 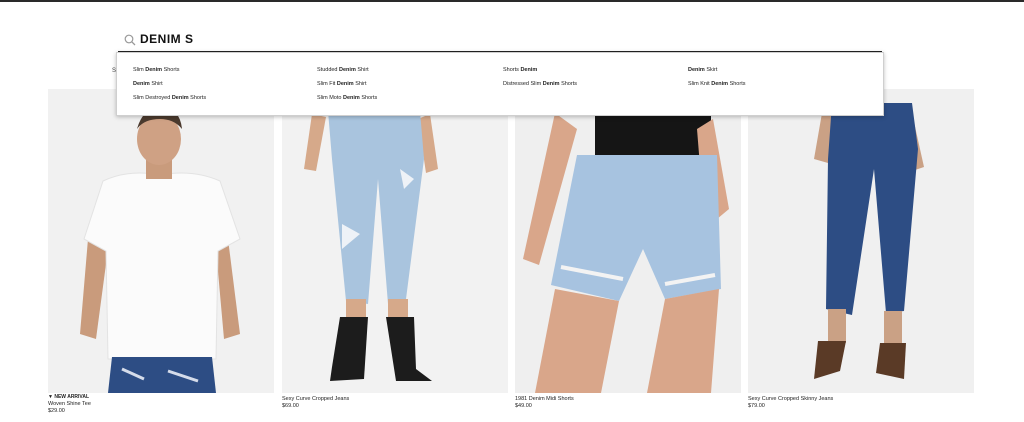 What do you see at coordinates (340, 39) in the screenshot?
I see `search-input` at bounding box center [340, 39].